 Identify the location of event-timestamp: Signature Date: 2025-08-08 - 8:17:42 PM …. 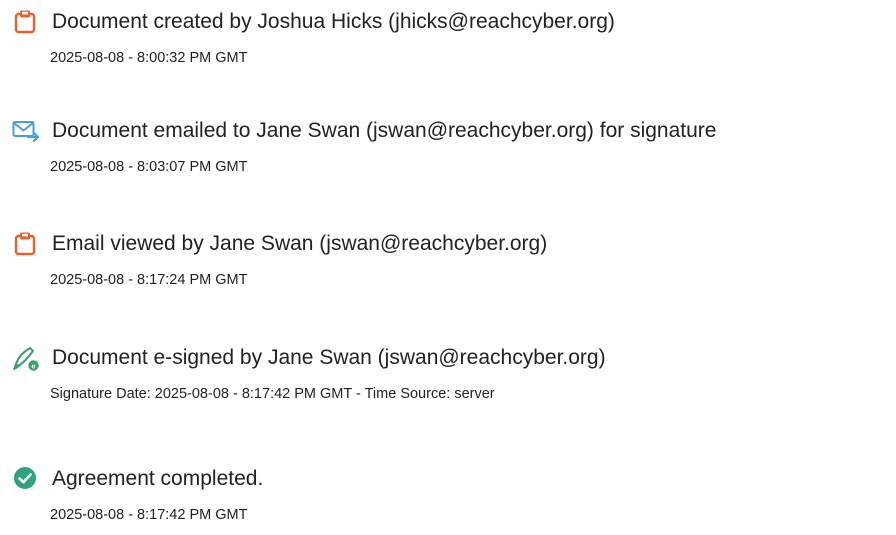
(272, 394).